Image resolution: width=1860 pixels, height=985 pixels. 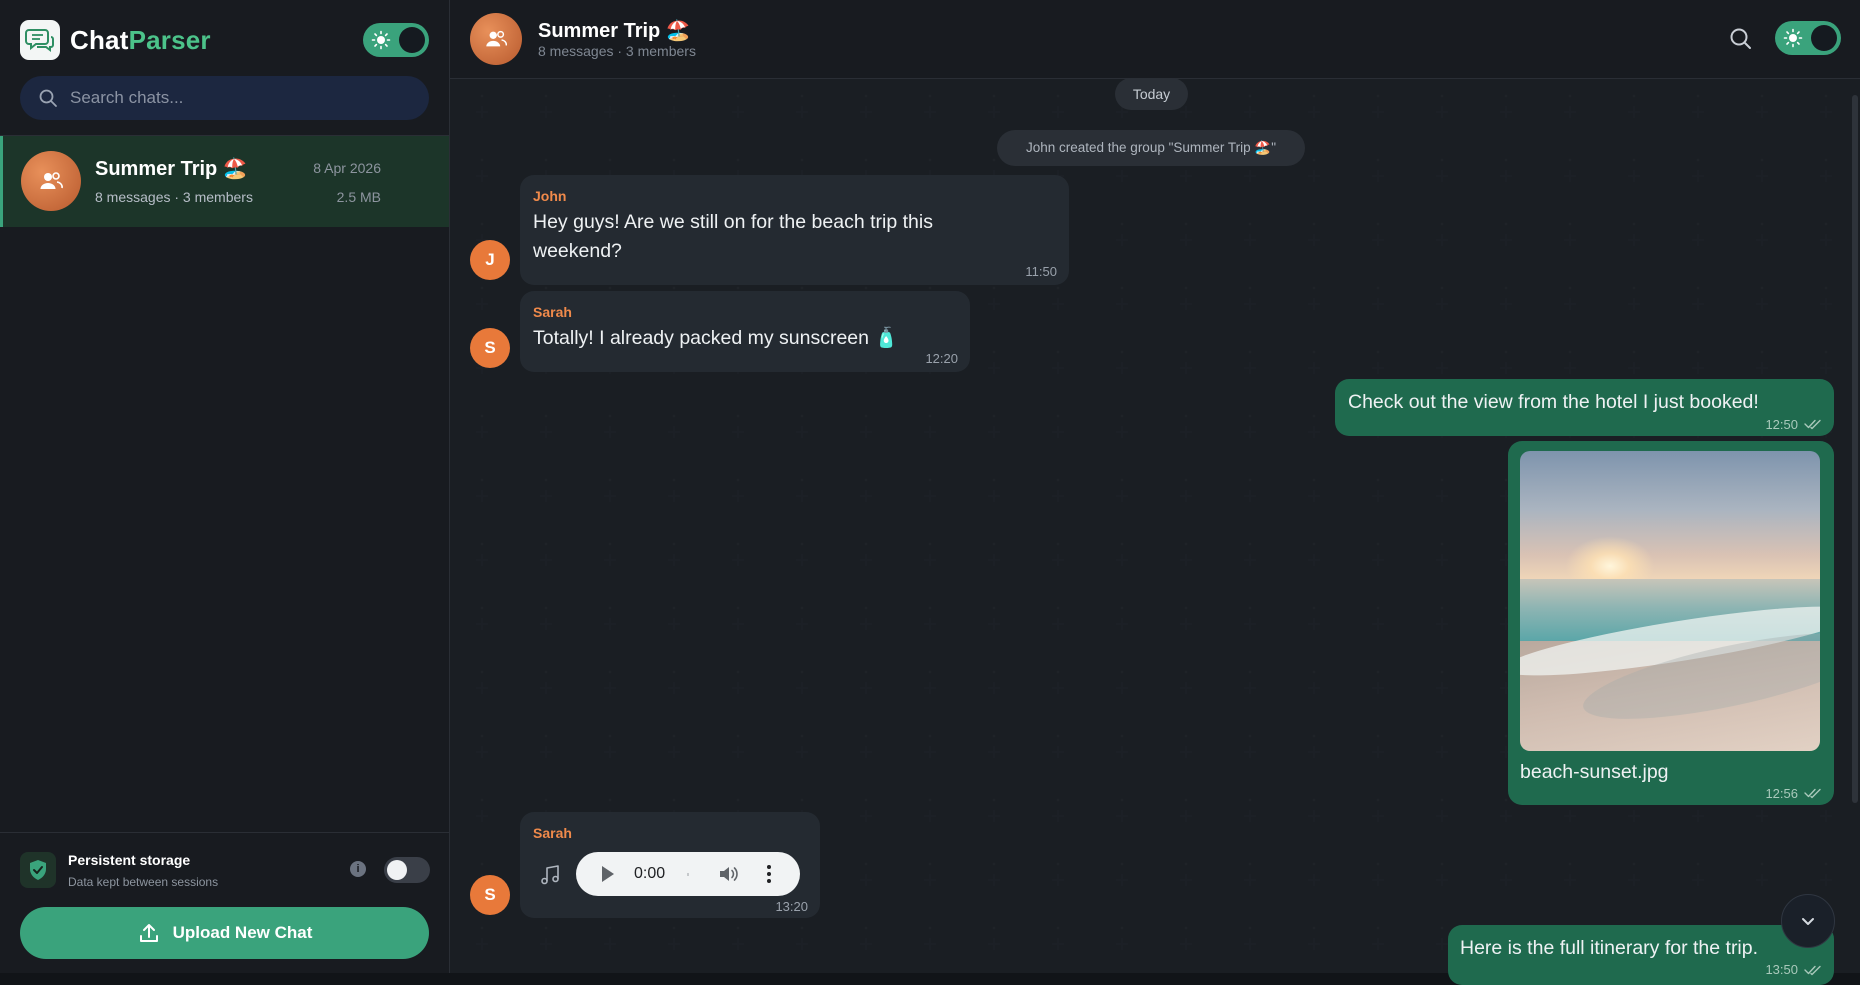 I want to click on header-group-avatar, so click(x=496, y=39).